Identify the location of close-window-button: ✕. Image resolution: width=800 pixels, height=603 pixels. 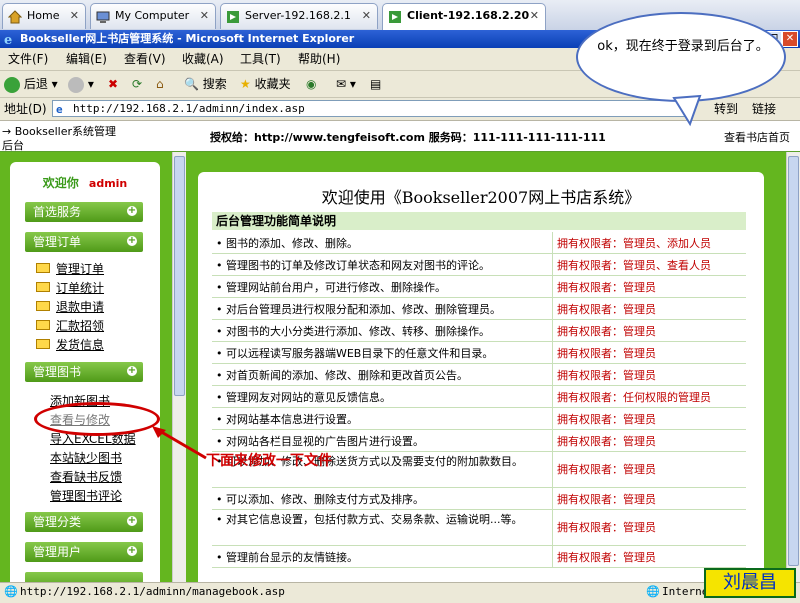
(790, 39).